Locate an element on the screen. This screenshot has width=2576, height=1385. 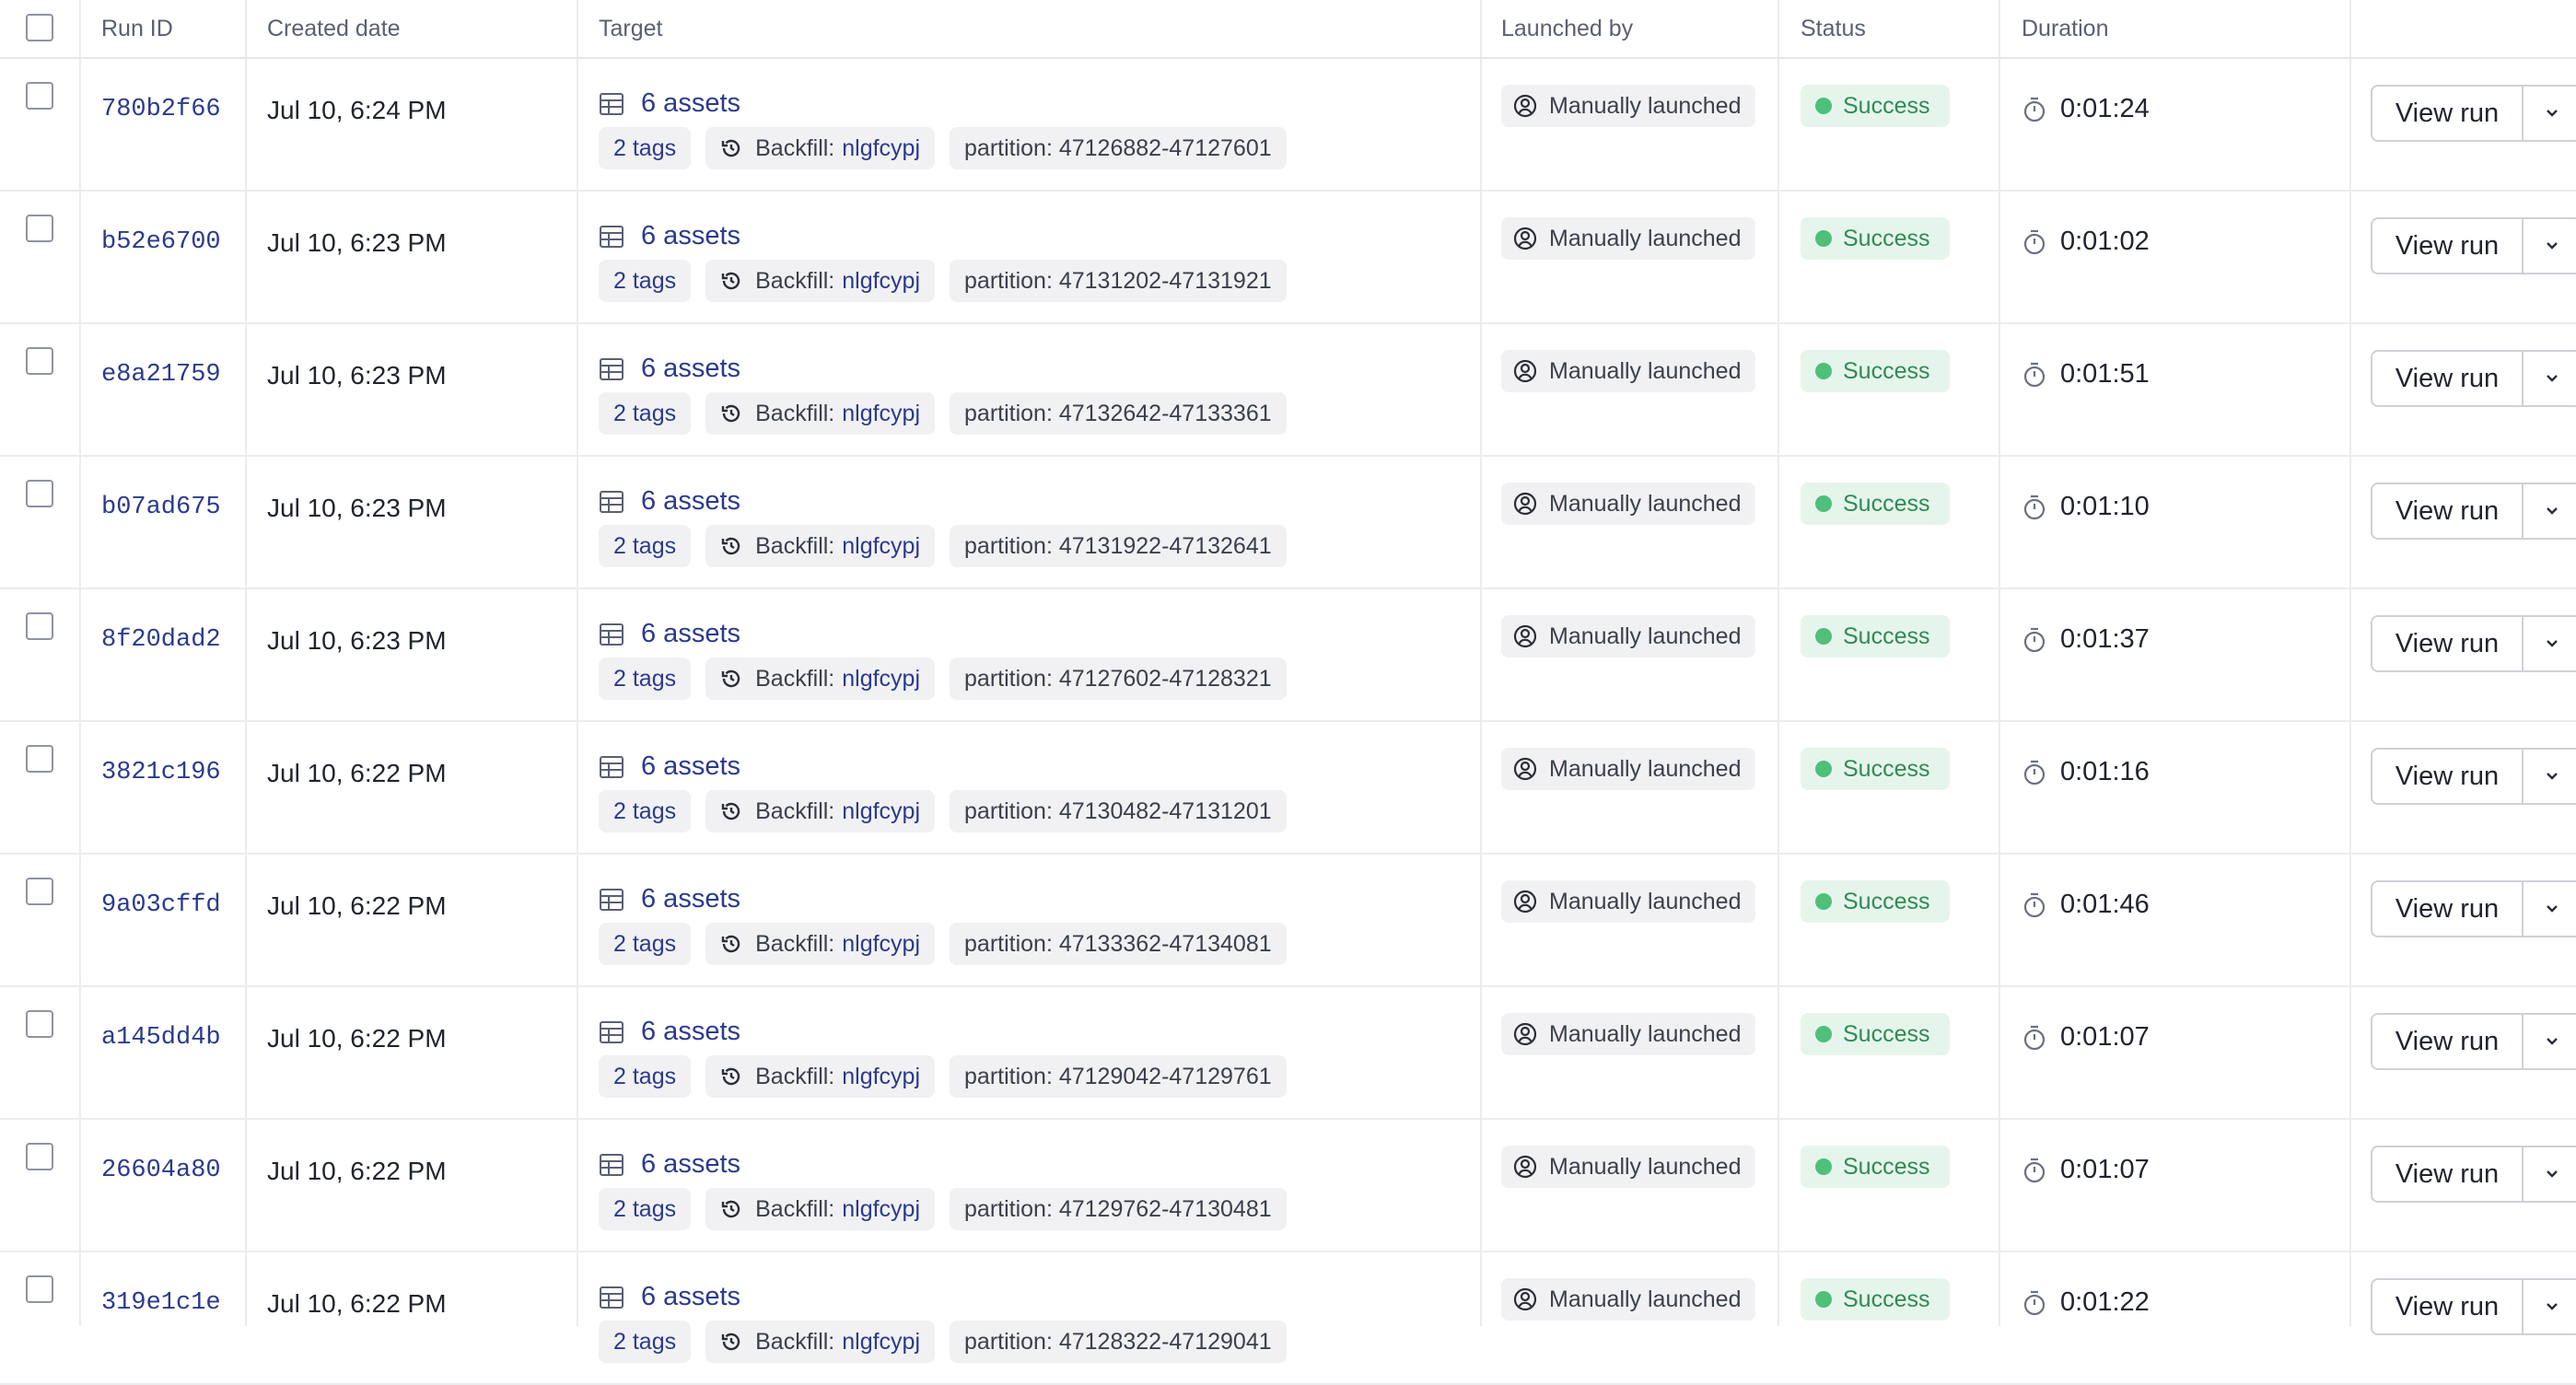
assets-count: 6 assets is located at coordinates (691, 899).